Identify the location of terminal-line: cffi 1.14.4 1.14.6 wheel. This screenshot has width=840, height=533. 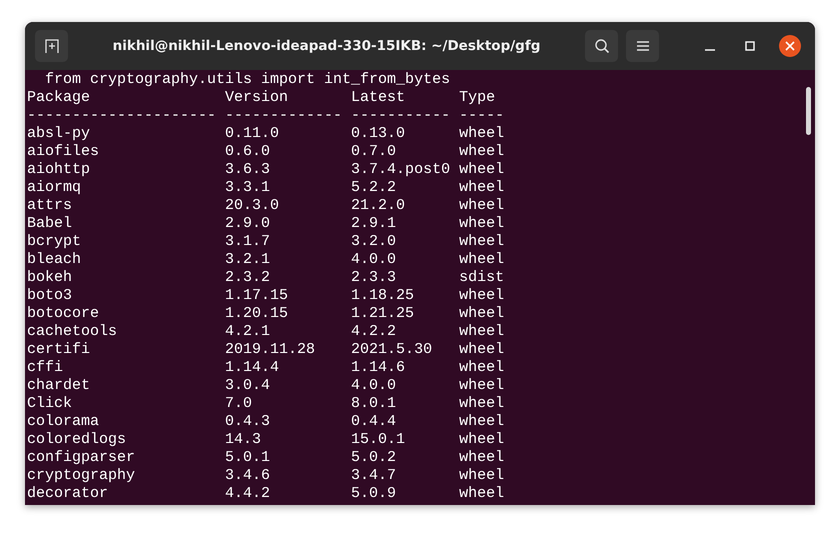
(266, 368).